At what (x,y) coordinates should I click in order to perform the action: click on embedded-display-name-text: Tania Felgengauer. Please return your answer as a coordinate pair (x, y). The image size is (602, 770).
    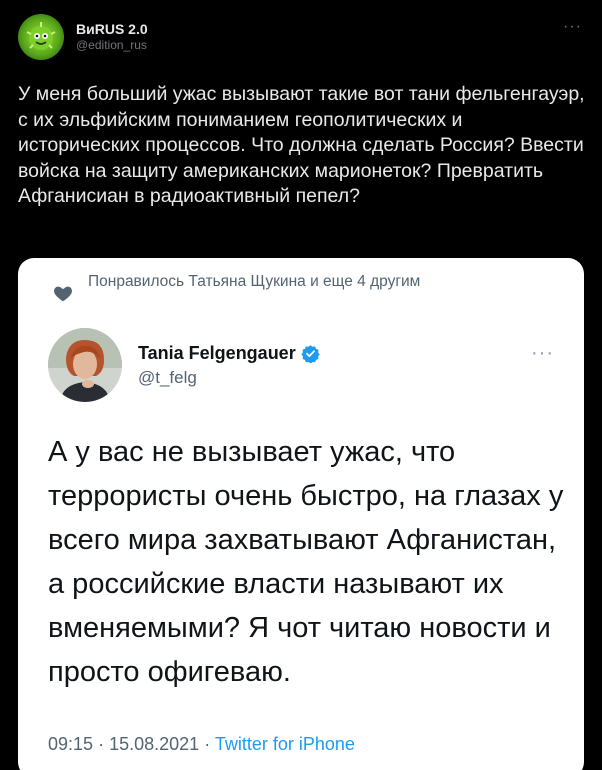
    Looking at the image, I should click on (217, 352).